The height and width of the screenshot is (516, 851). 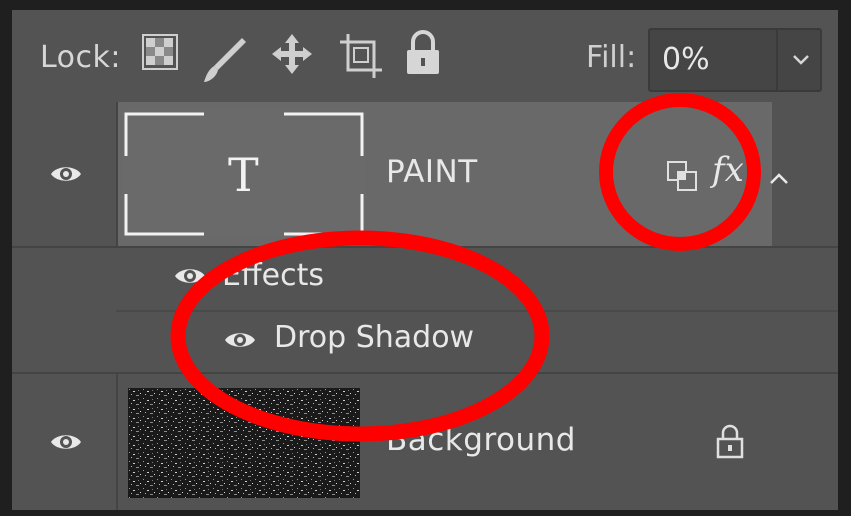 I want to click on effects-label: Effects, so click(x=273, y=275).